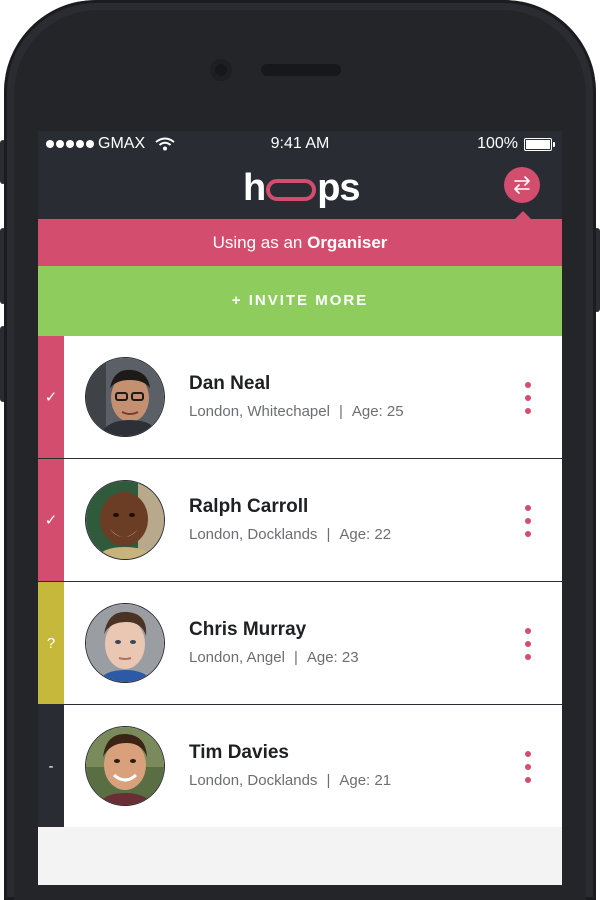  What do you see at coordinates (254, 188) in the screenshot?
I see `logo-letter-h: h` at bounding box center [254, 188].